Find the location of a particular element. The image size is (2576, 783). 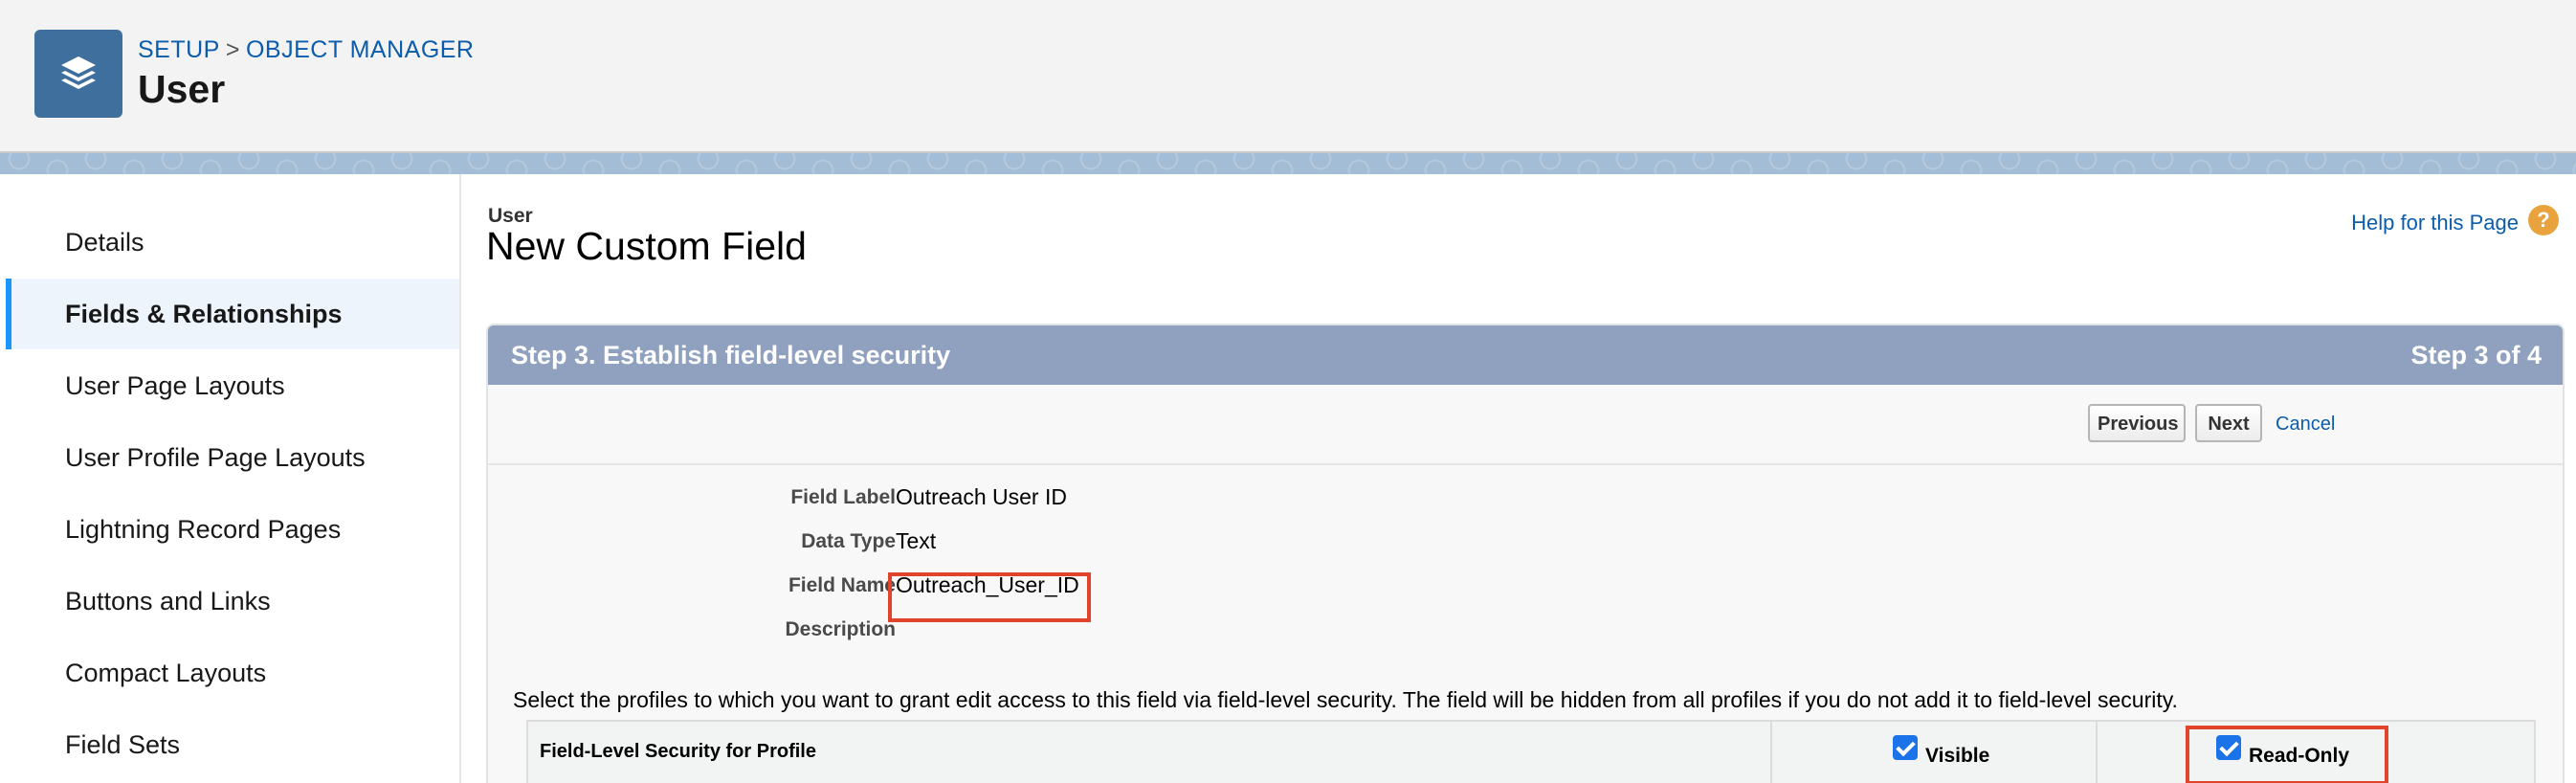

fls-profile-header: Field-Level Security for Profile is located at coordinates (678, 751).